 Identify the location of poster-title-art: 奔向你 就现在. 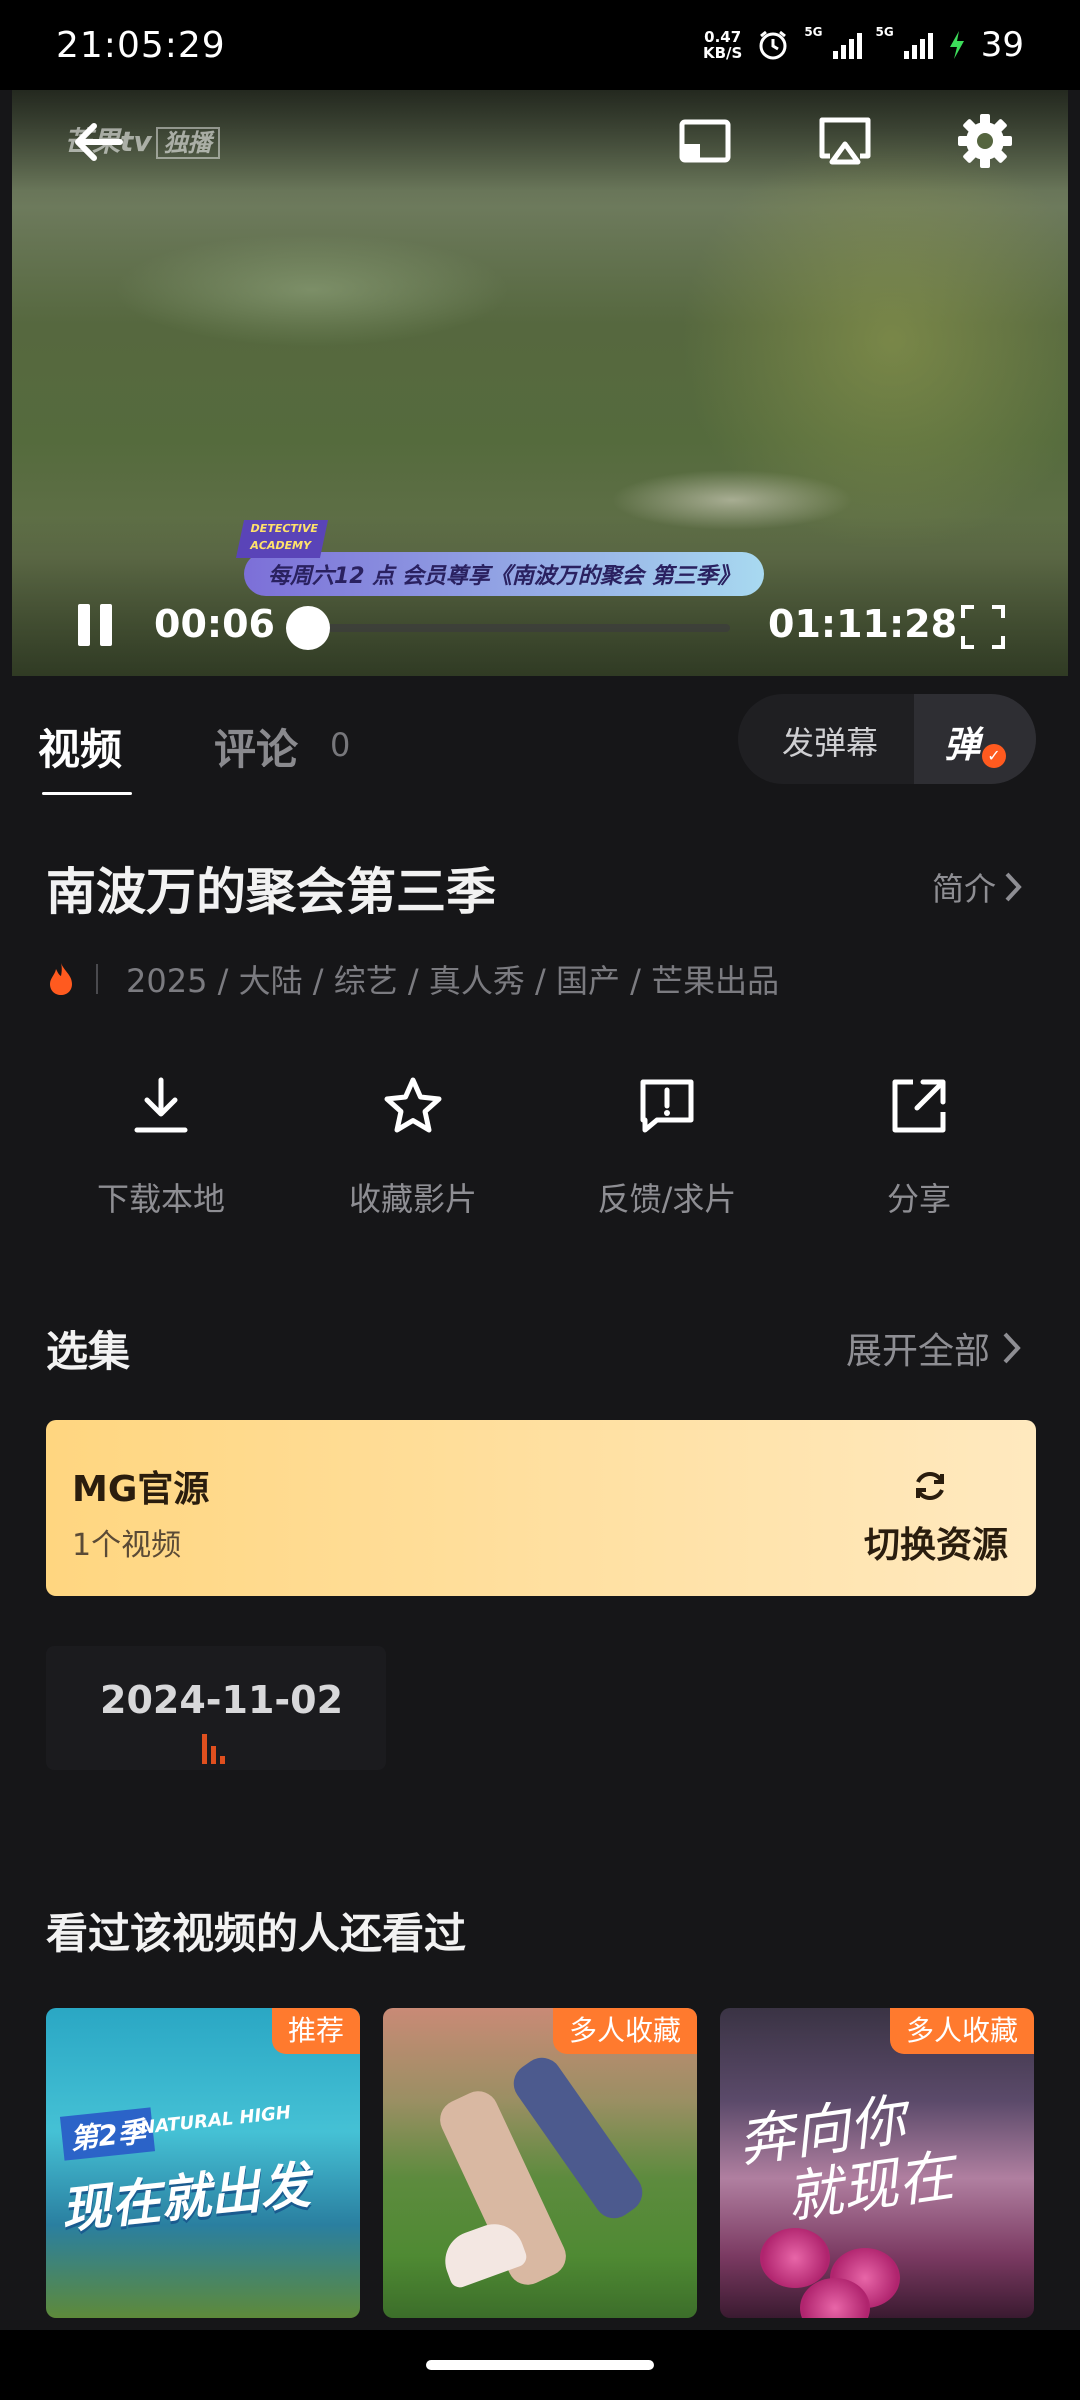
(846, 2159).